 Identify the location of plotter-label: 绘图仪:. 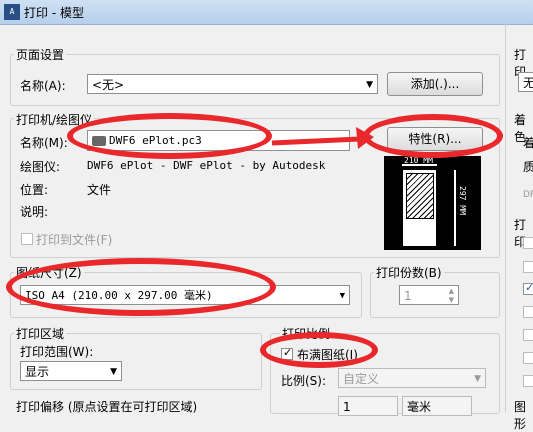
(40, 167).